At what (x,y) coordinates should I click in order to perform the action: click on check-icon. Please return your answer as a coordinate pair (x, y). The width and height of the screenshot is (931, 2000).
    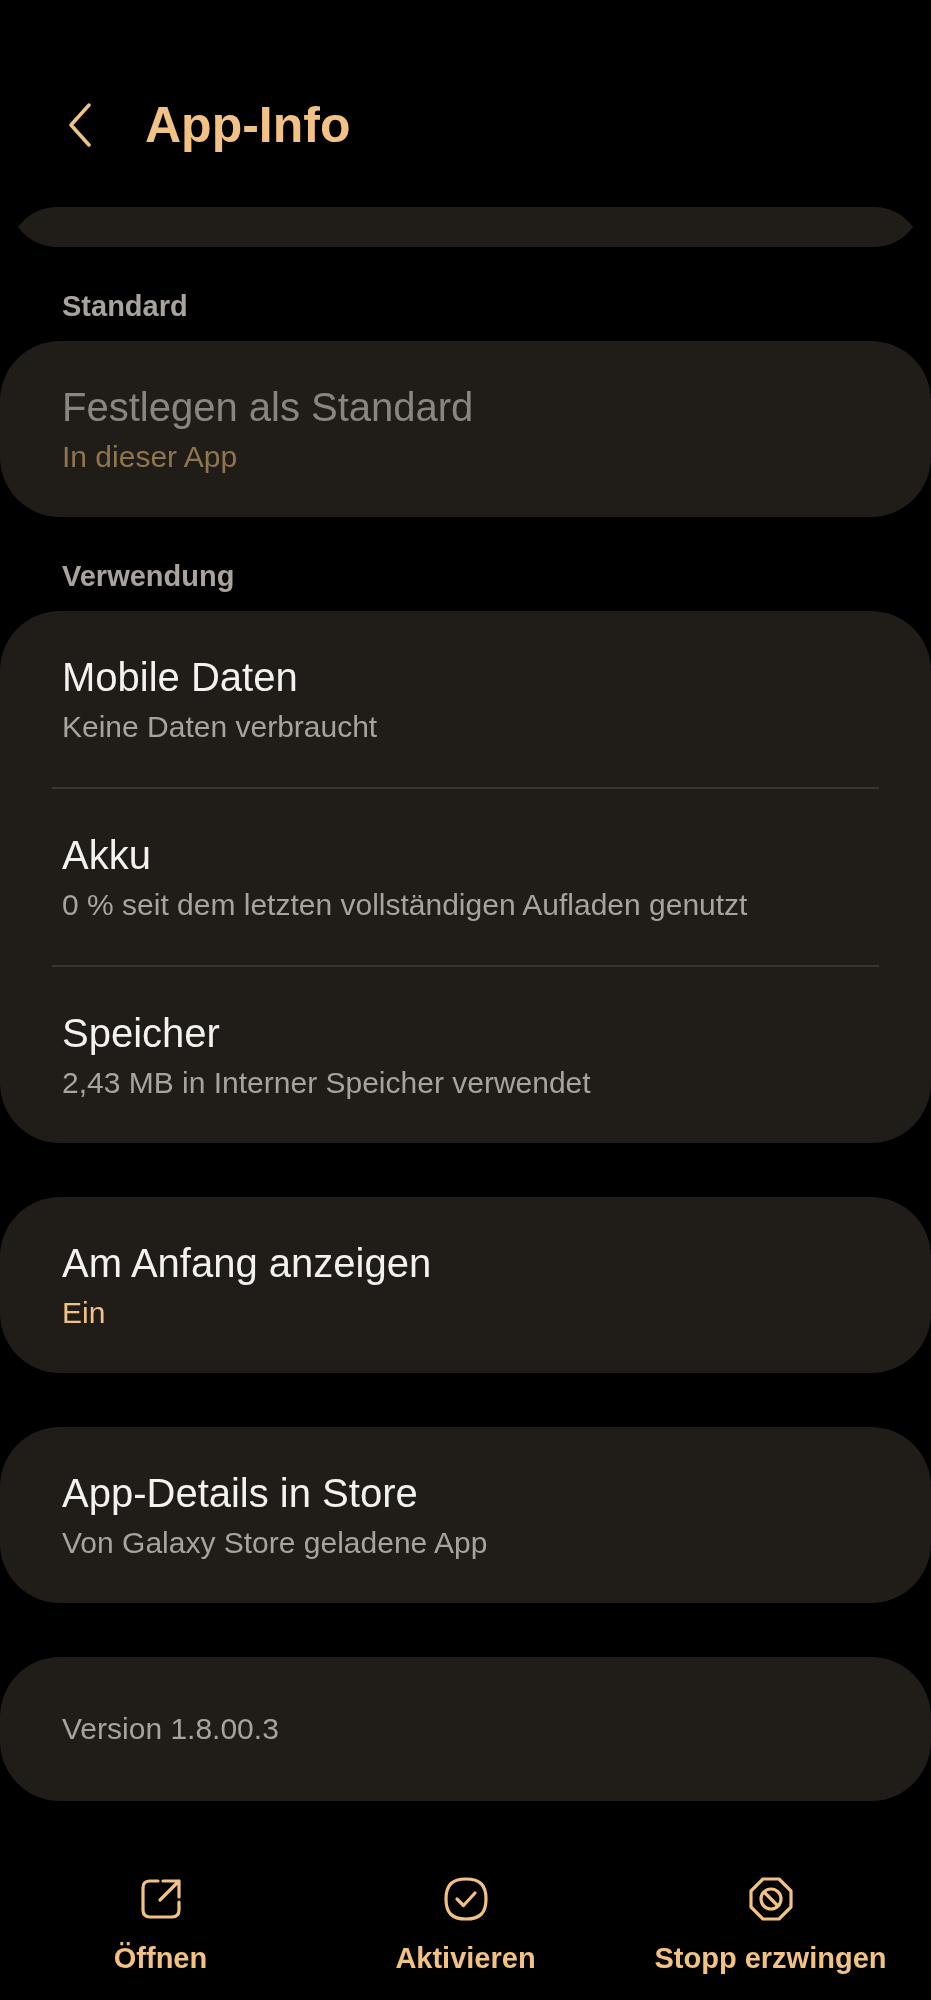
    Looking at the image, I should click on (465, 1899).